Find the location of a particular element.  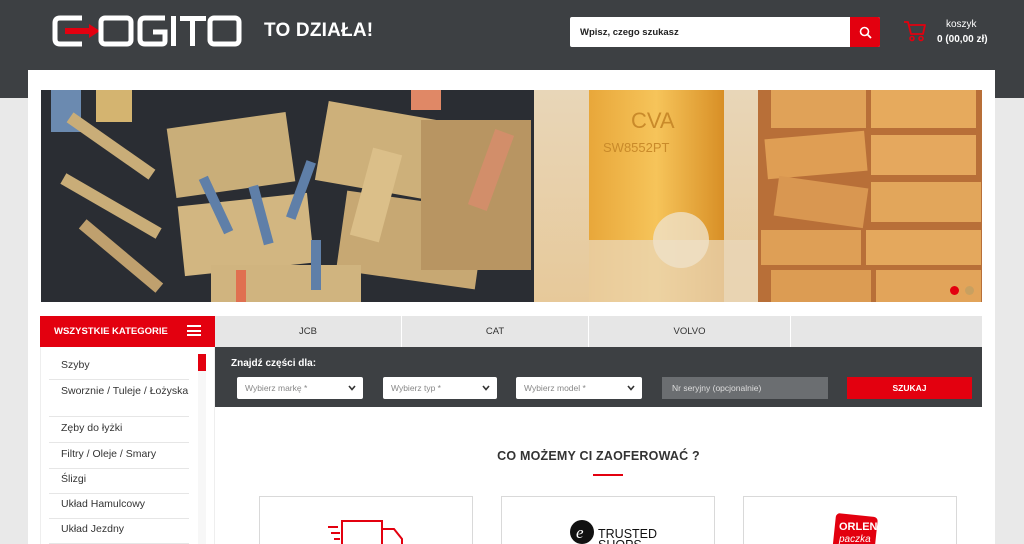

category-item-slizgi: Ślizgi is located at coordinates (119, 483).